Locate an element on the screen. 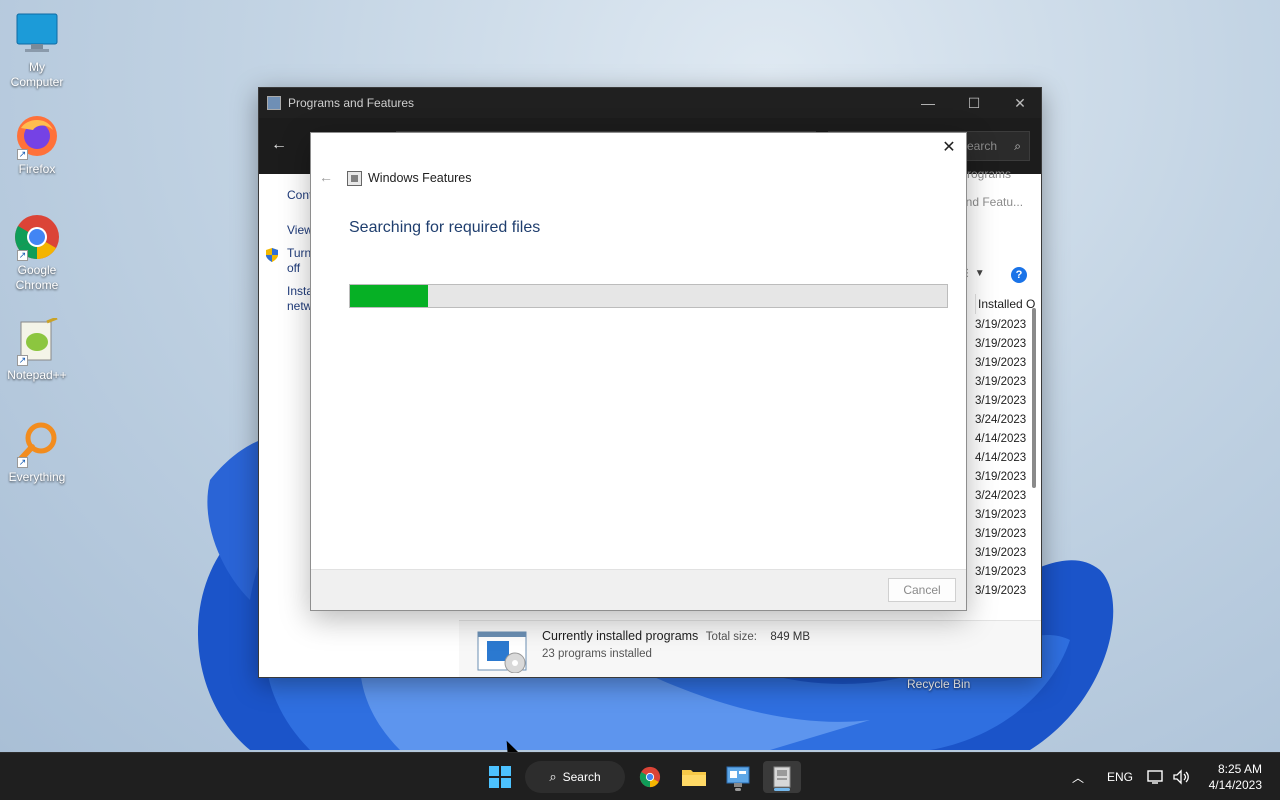 The image size is (1280, 800). minimize-button: — is located at coordinates (928, 103).